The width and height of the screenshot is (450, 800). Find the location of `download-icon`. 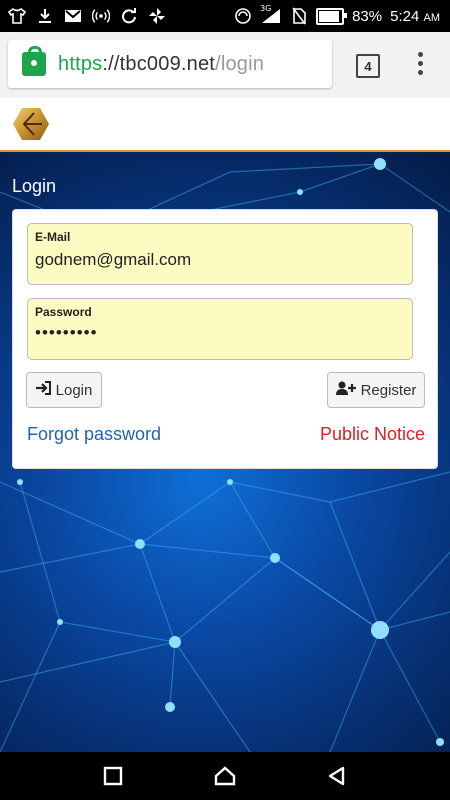

download-icon is located at coordinates (45, 16).